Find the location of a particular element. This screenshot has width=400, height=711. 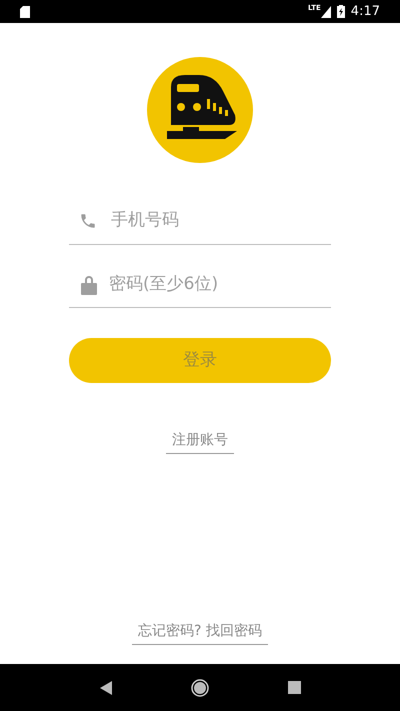

recents-icon is located at coordinates (294, 687).